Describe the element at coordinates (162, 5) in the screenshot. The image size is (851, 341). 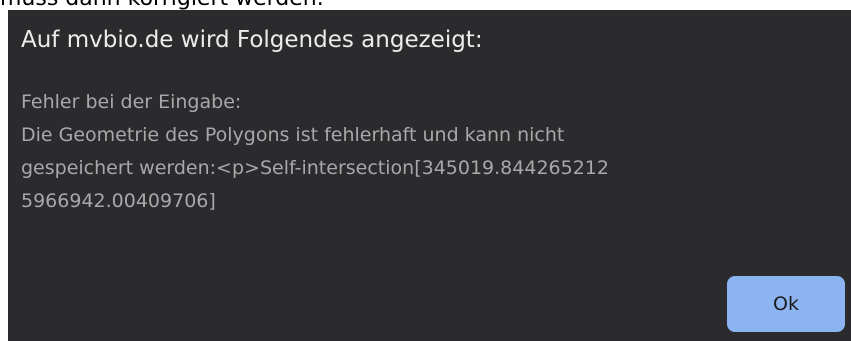
I see `background-page-text: muss dann korrigiert werden.` at that location.